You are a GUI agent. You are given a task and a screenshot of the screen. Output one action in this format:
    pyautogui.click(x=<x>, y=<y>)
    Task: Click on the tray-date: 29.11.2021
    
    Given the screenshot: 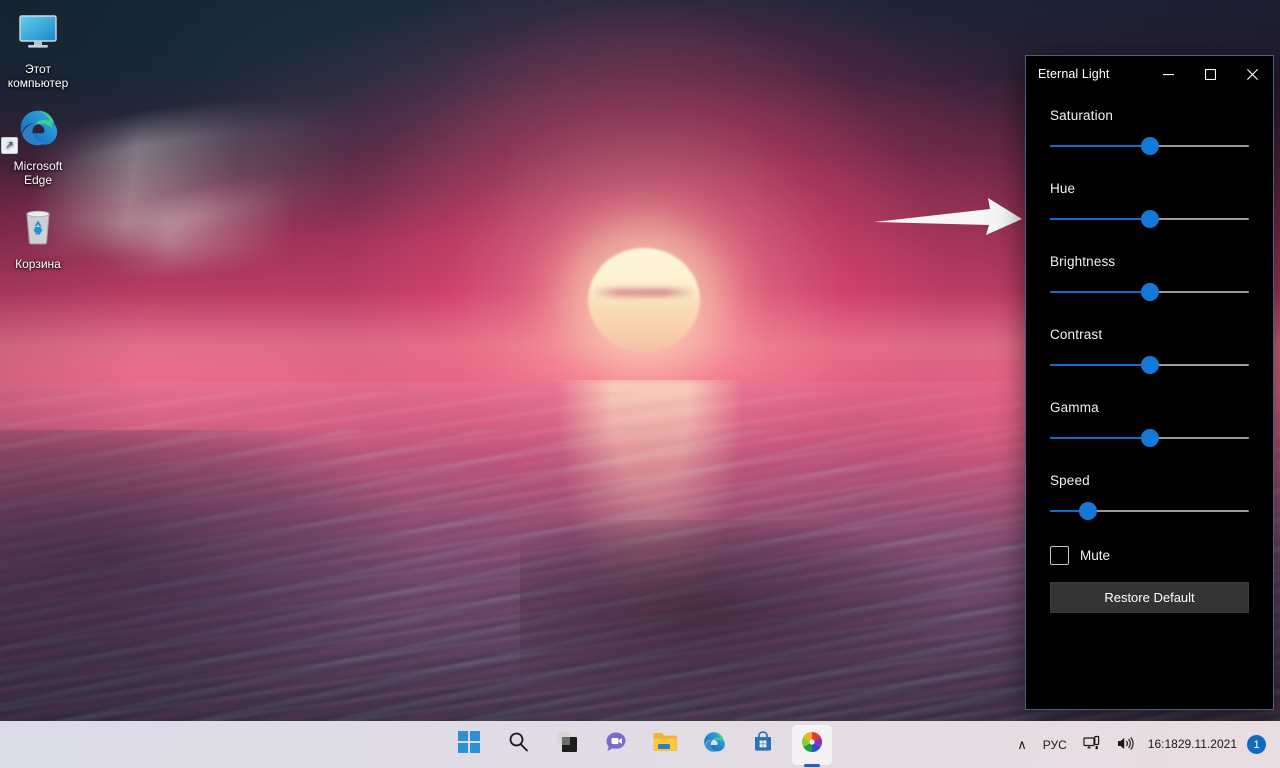 What is the action you would take?
    pyautogui.click(x=1207, y=744)
    